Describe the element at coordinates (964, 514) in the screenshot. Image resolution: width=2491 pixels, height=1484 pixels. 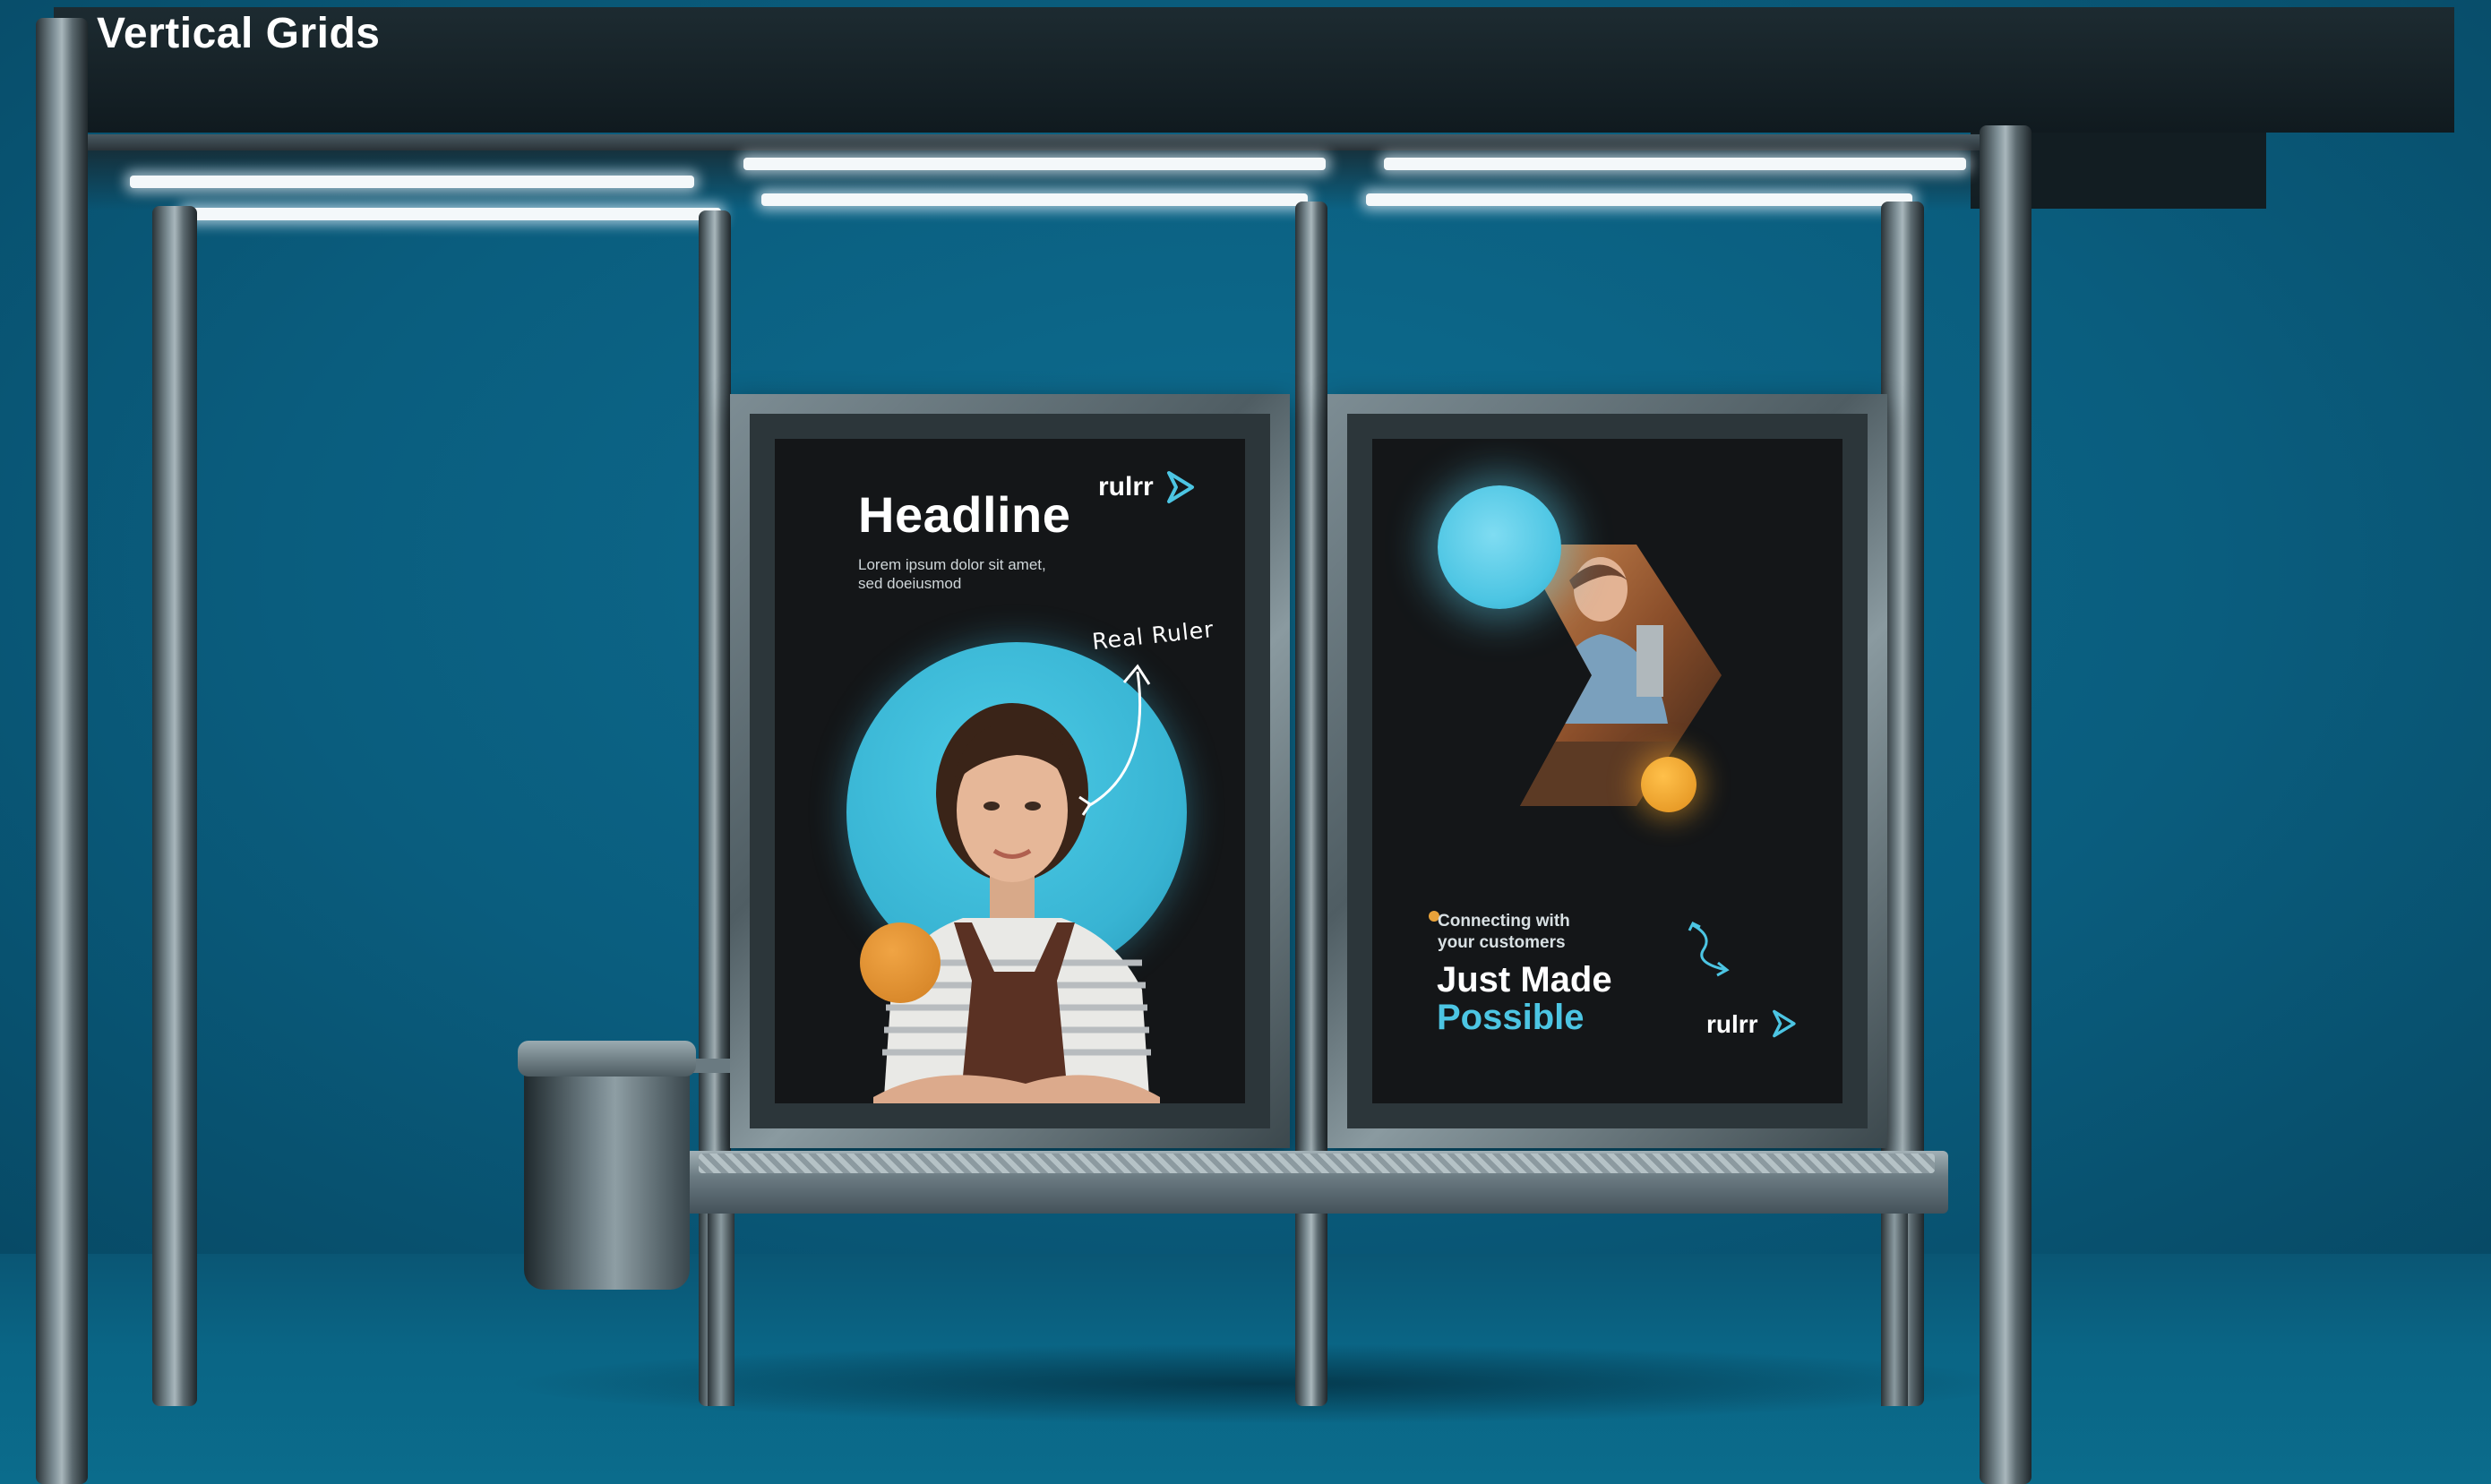
I see `poster-headline: Headline` at that location.